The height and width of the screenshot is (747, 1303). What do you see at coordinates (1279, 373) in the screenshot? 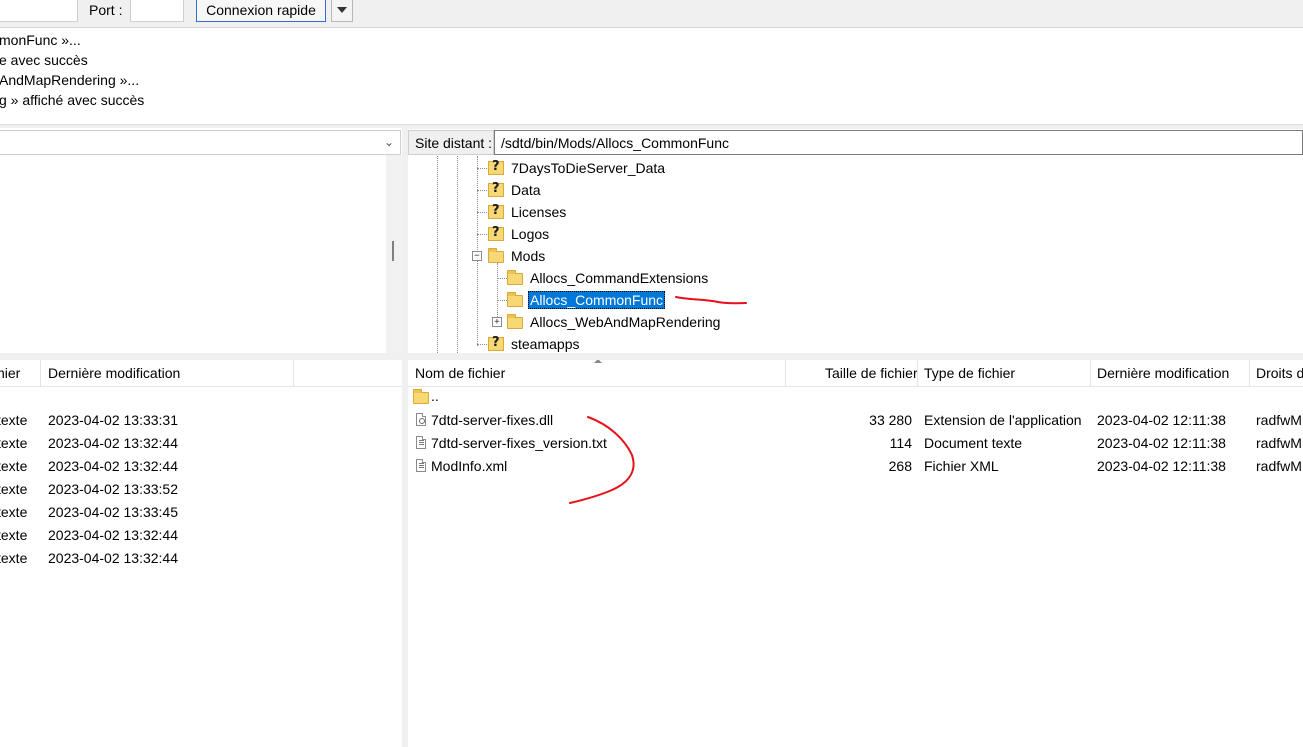
I see `column-header-permissions: Droits d` at bounding box center [1279, 373].